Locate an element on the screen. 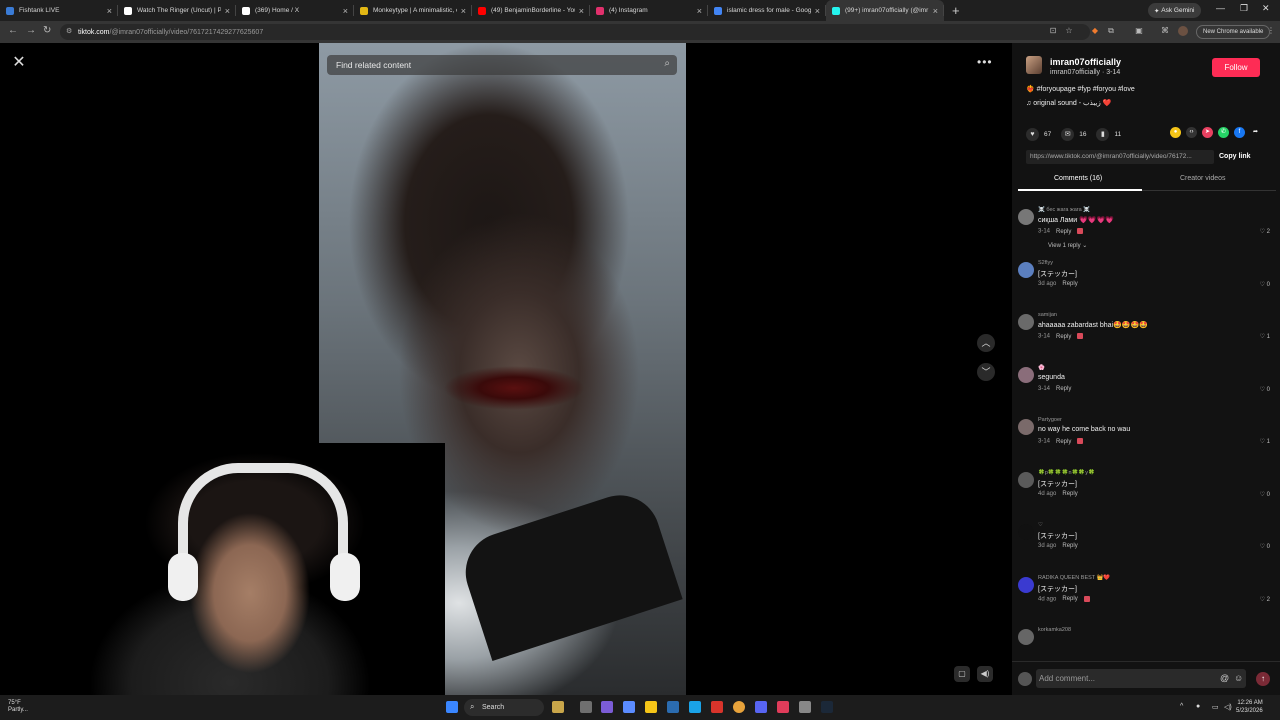 The image size is (1280, 720). save-button: ▮ 11 is located at coordinates (1108, 134).